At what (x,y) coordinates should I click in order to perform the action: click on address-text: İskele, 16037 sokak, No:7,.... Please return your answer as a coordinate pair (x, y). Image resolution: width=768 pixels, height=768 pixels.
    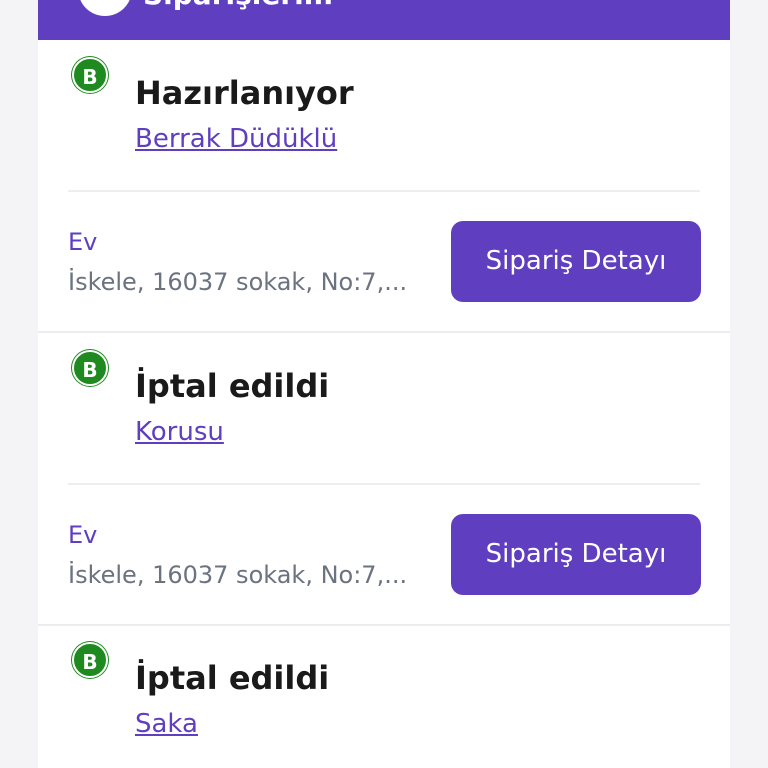
    Looking at the image, I should click on (238, 282).